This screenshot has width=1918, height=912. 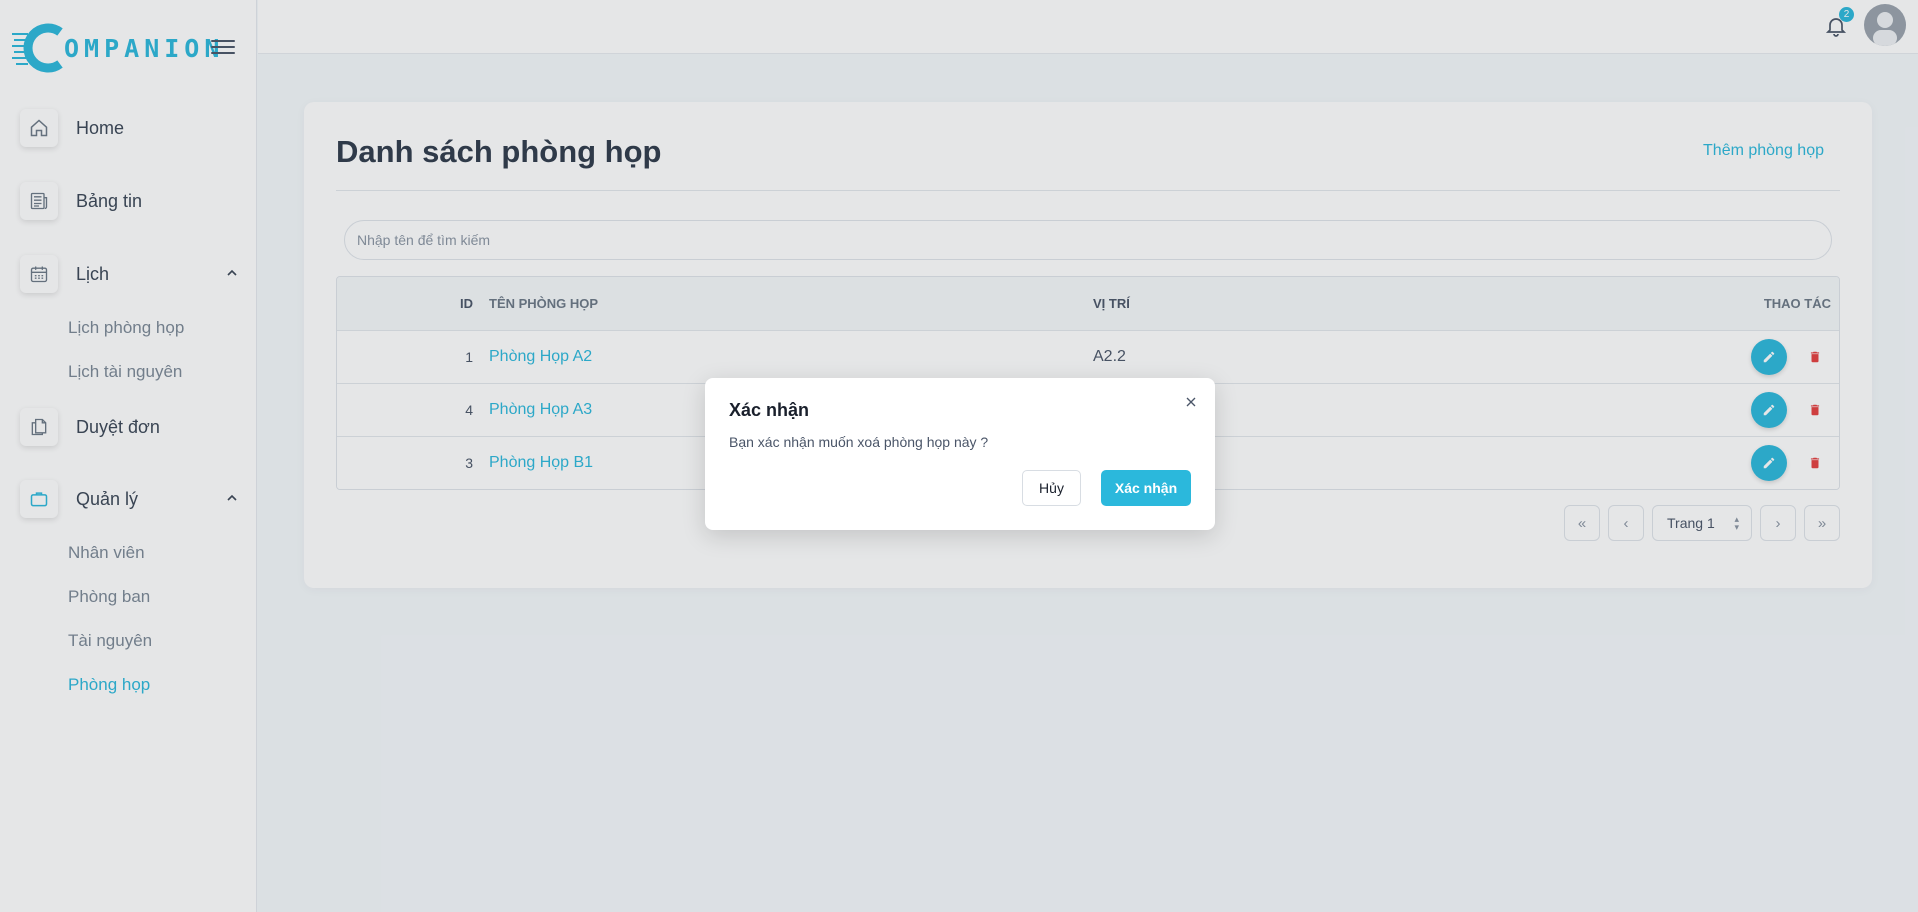 I want to click on close-icon, so click(x=1191, y=402).